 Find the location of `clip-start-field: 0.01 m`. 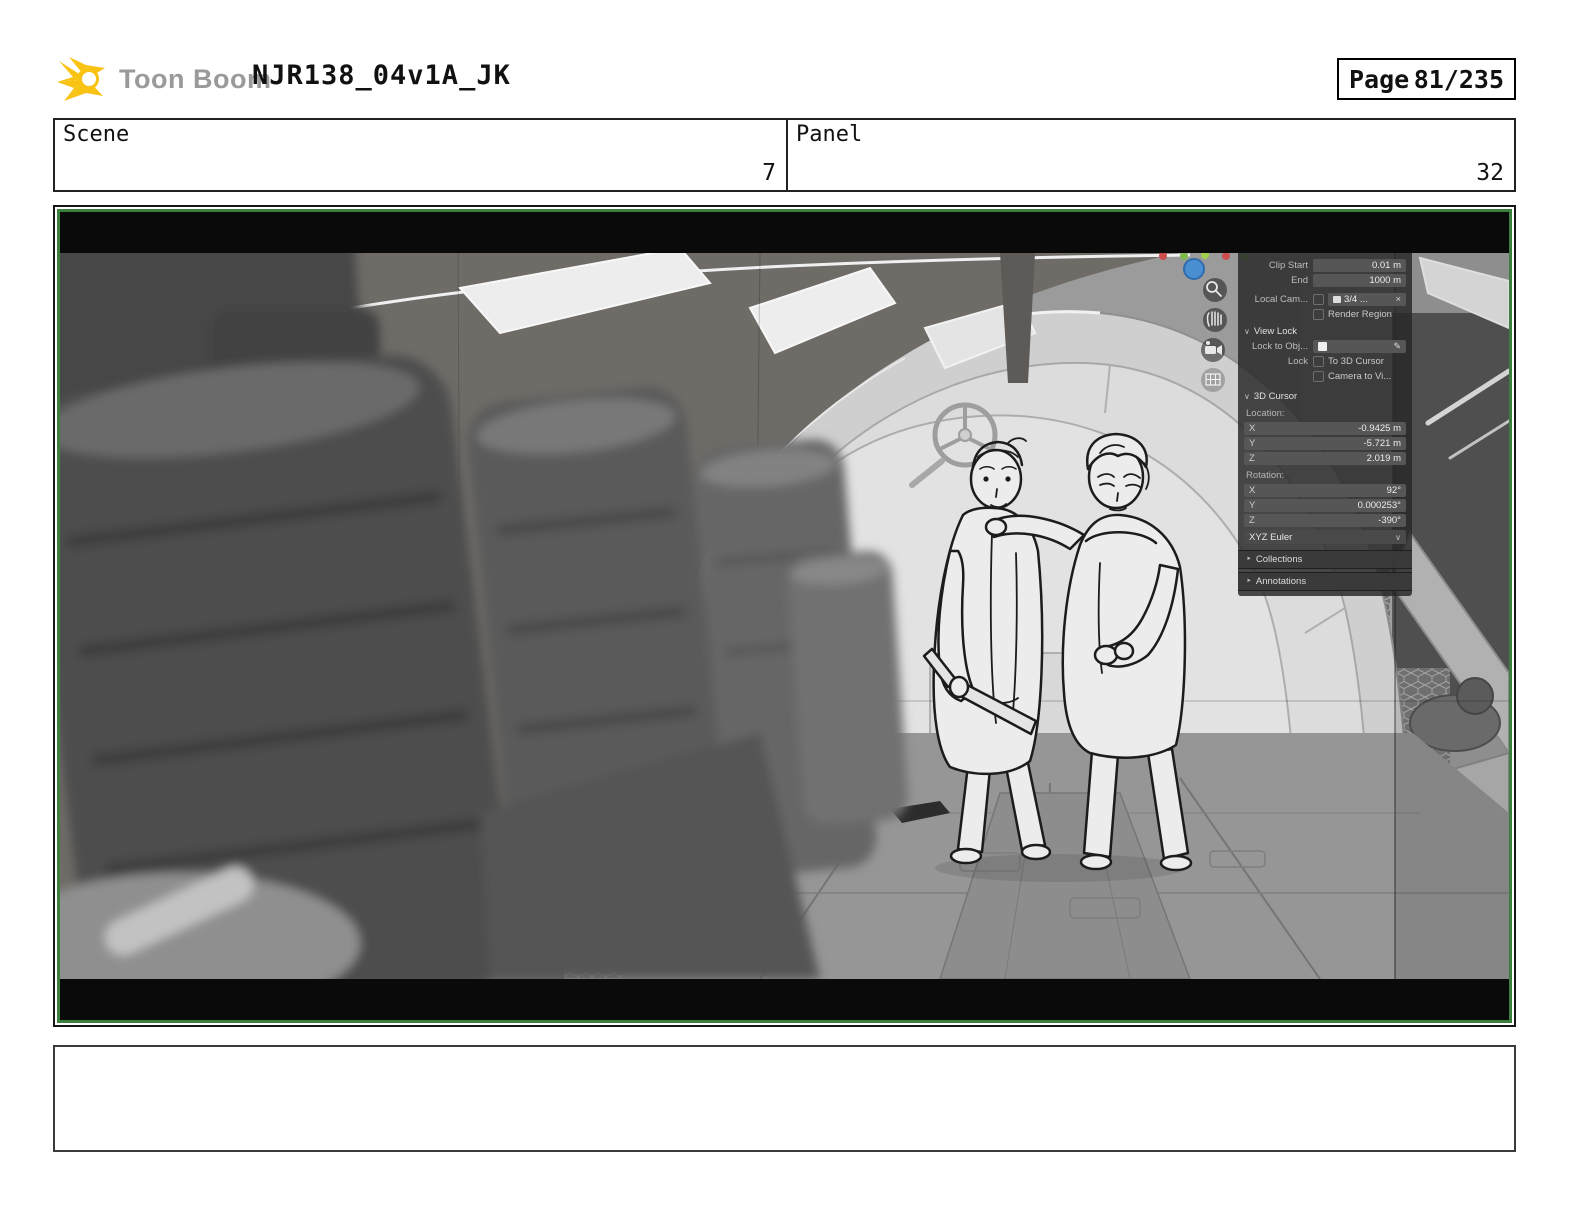

clip-start-field: 0.01 m is located at coordinates (1359, 265).